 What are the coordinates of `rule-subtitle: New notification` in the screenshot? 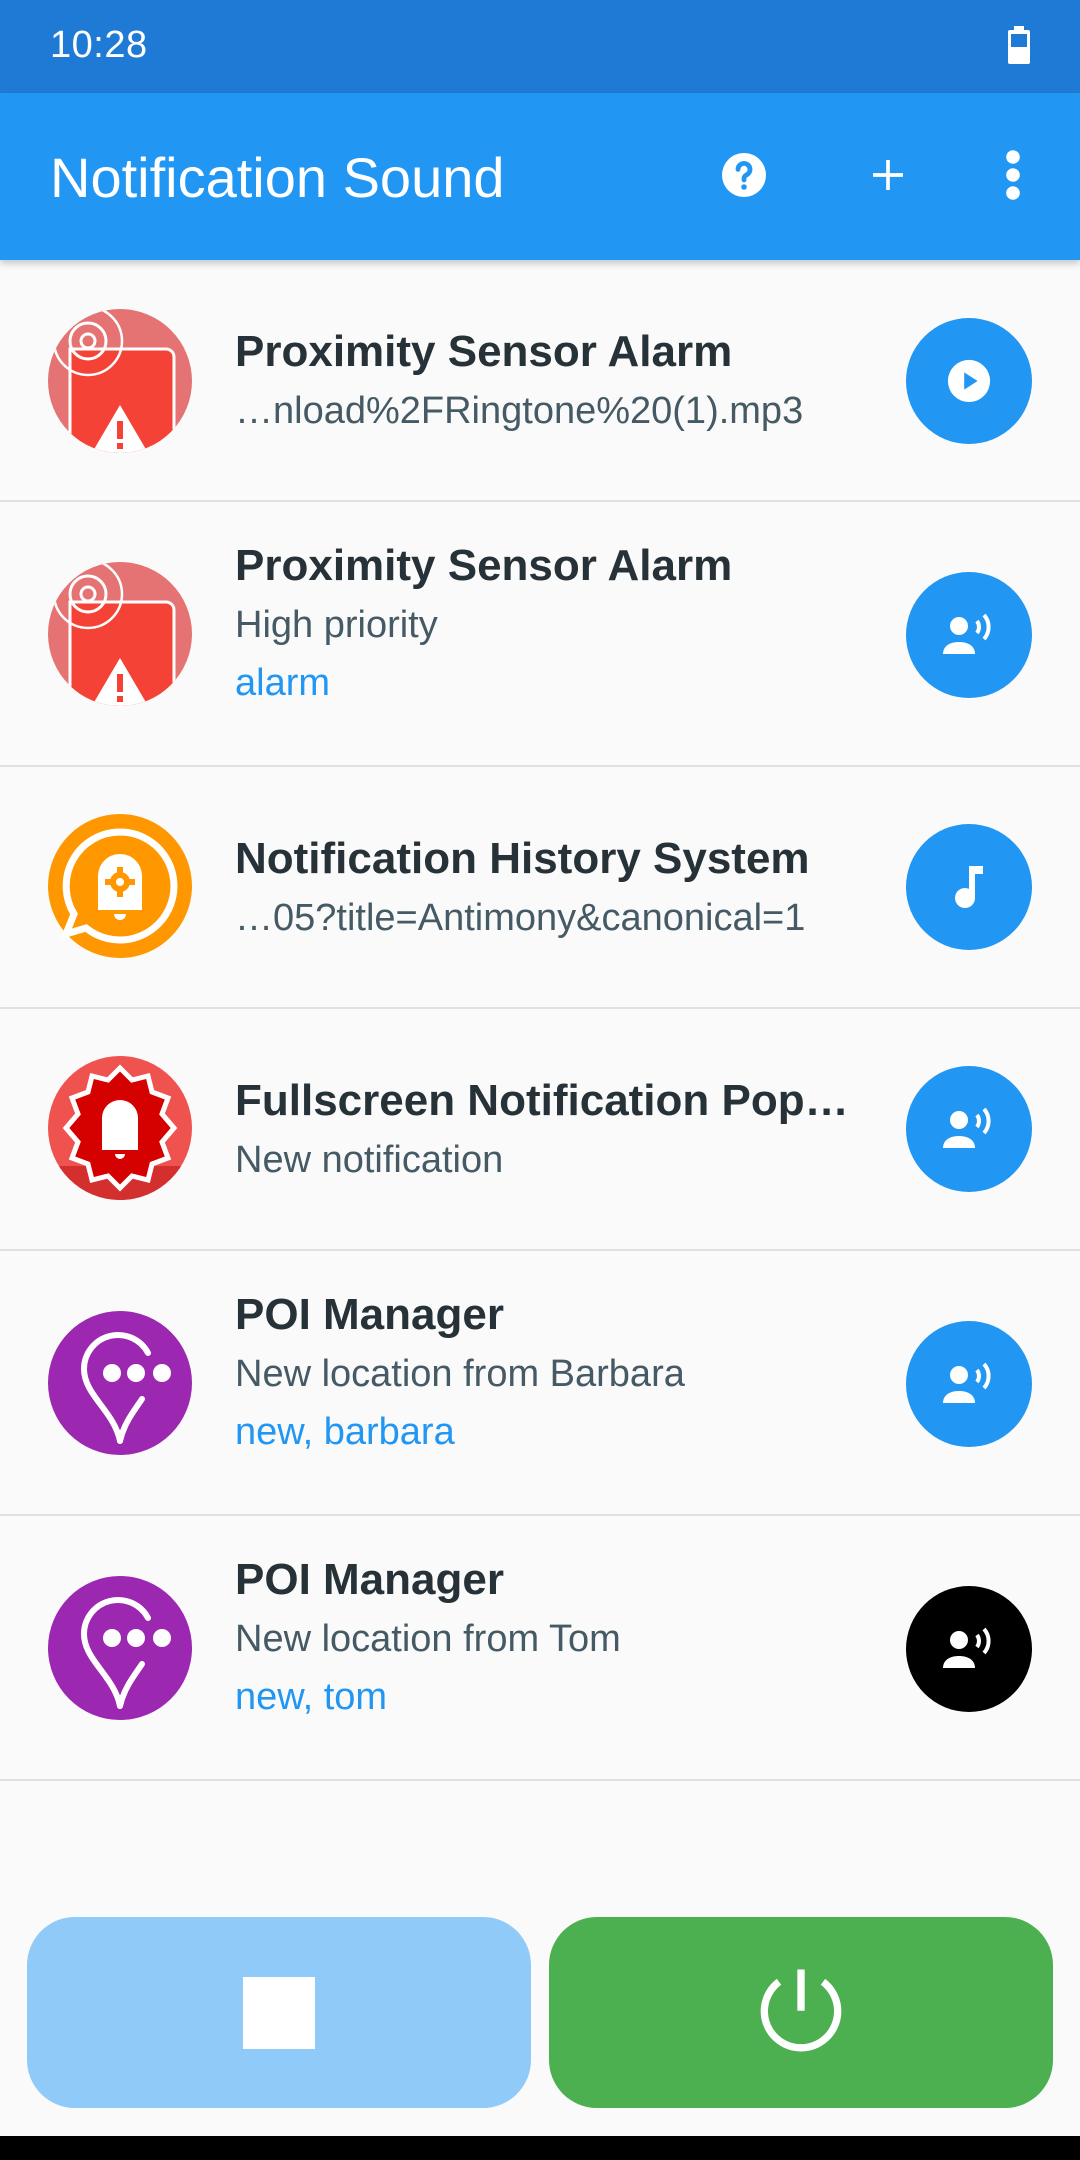 It's located at (369, 1160).